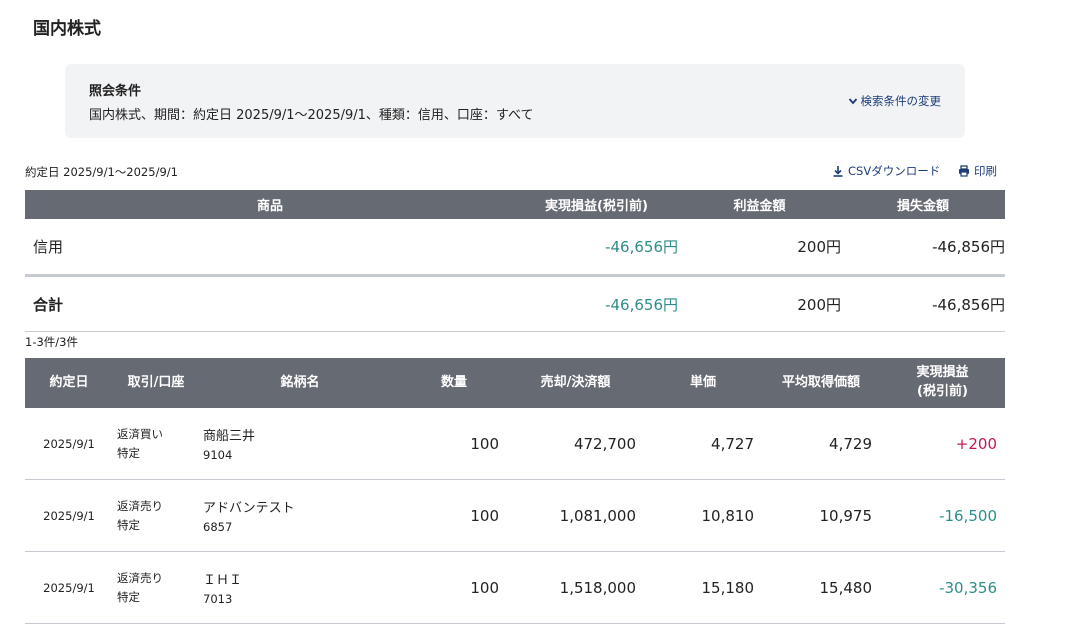  Describe the element at coordinates (942, 391) in the screenshot. I see `details-header-pnl-line2: (税引前)` at that location.